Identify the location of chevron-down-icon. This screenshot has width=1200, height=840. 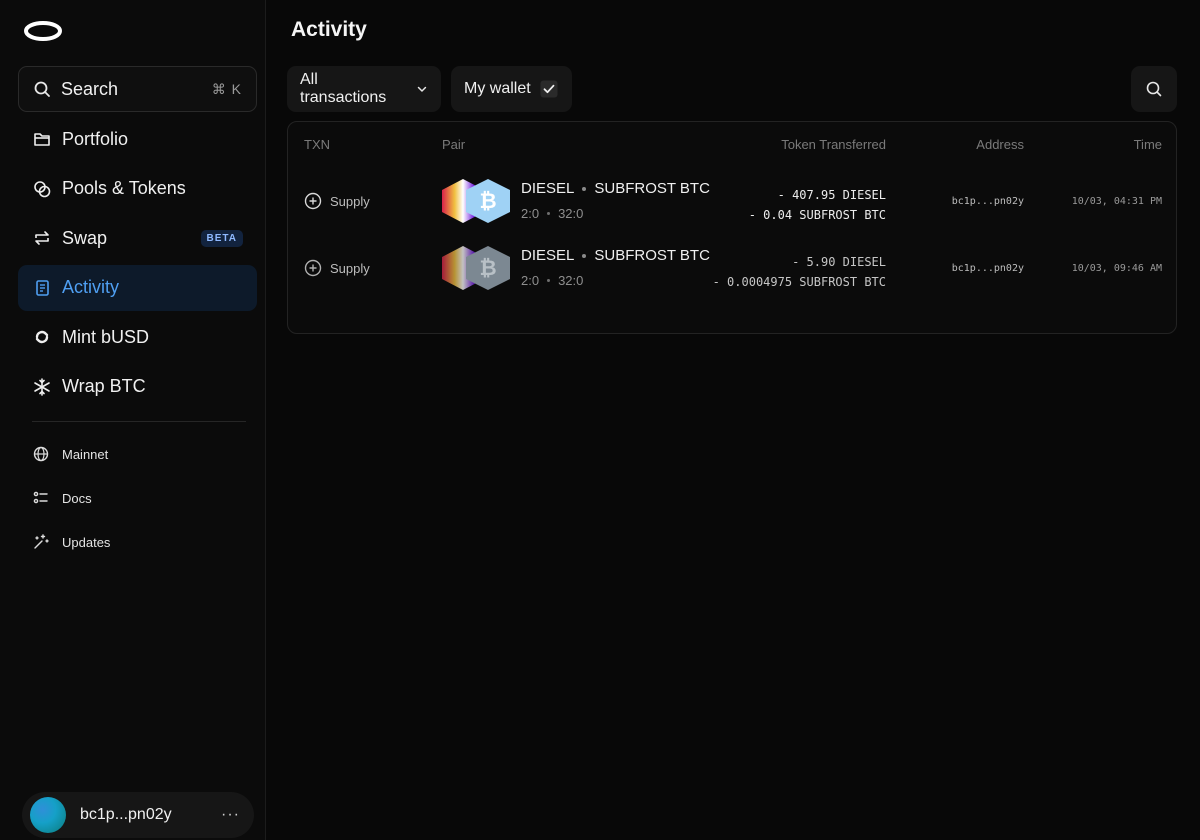
(422, 89).